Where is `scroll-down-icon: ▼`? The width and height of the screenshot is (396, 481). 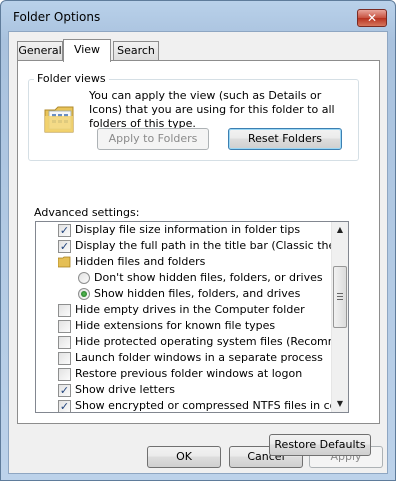
scroll-down-icon: ▼ is located at coordinates (340, 404).